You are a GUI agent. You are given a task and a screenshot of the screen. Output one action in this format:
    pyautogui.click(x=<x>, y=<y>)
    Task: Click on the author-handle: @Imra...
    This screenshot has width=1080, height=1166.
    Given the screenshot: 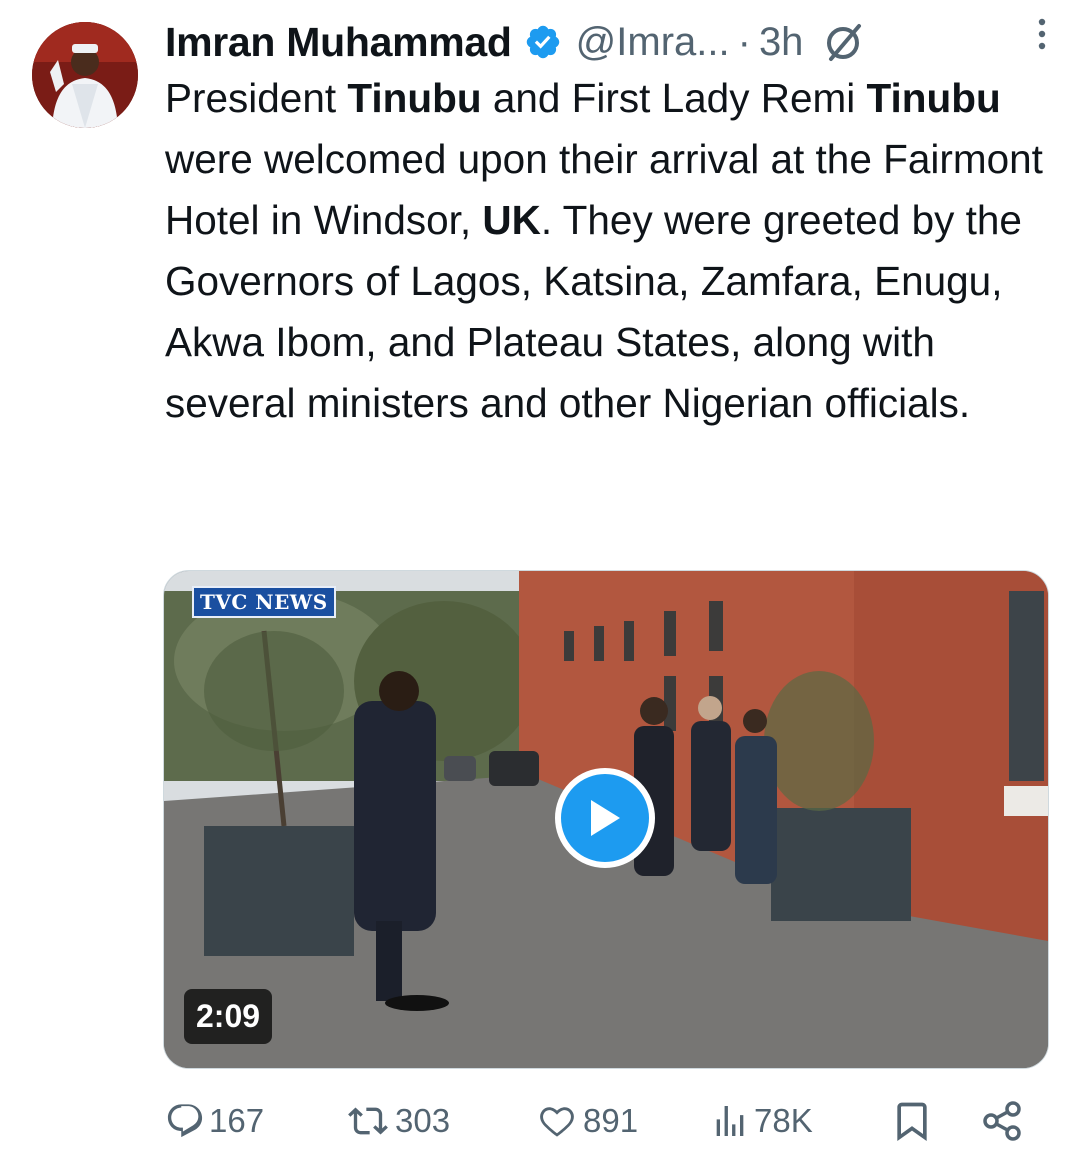 What is the action you would take?
    pyautogui.click(x=653, y=42)
    